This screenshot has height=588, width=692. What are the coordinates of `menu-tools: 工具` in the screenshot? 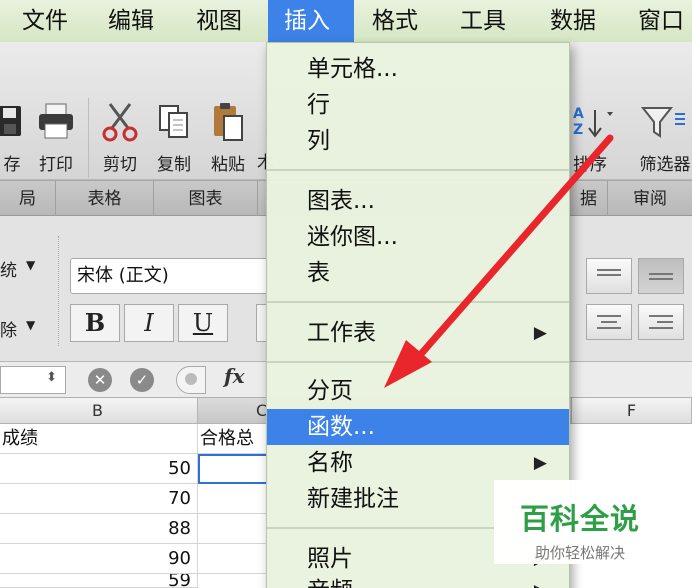 It's located at (483, 21).